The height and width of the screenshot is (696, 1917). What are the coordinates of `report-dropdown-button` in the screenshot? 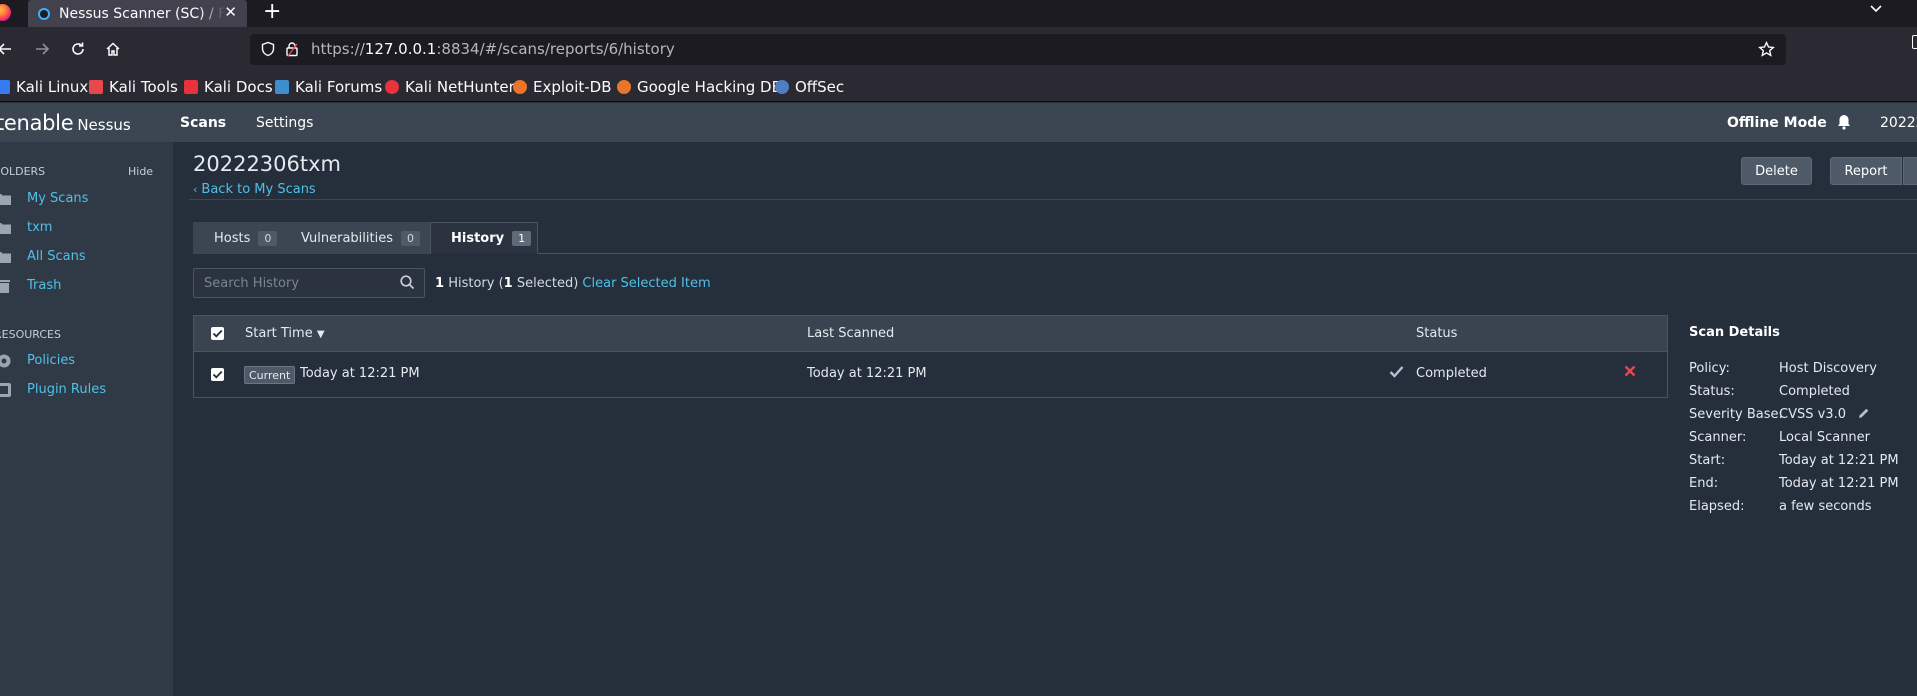 It's located at (1910, 171).